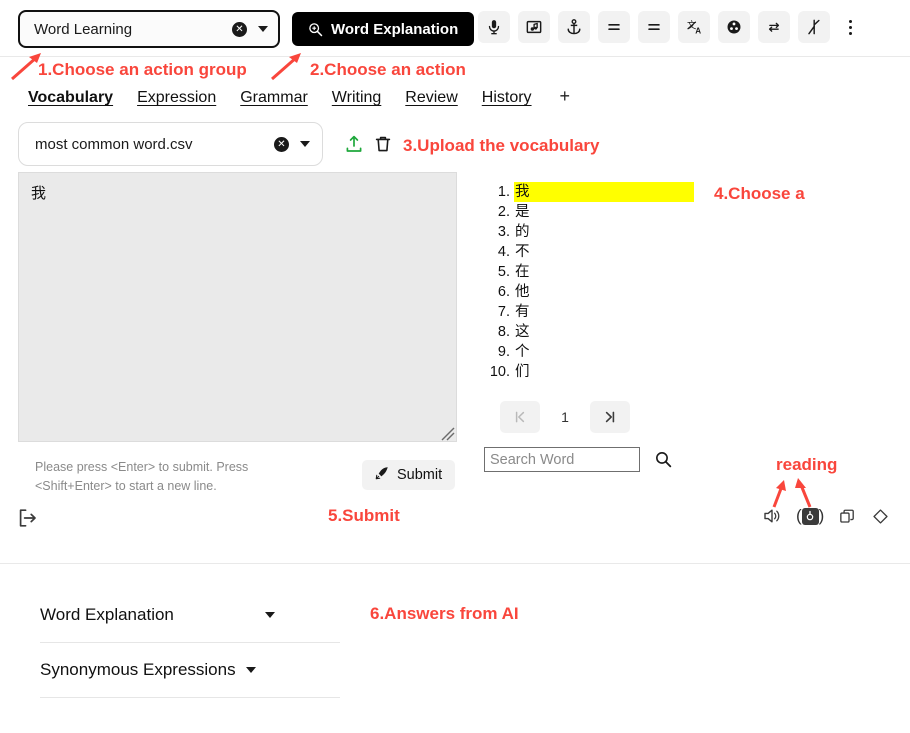 This screenshot has width=910, height=733. What do you see at coordinates (589, 212) in the screenshot?
I see `list-item: 2. 是` at bounding box center [589, 212].